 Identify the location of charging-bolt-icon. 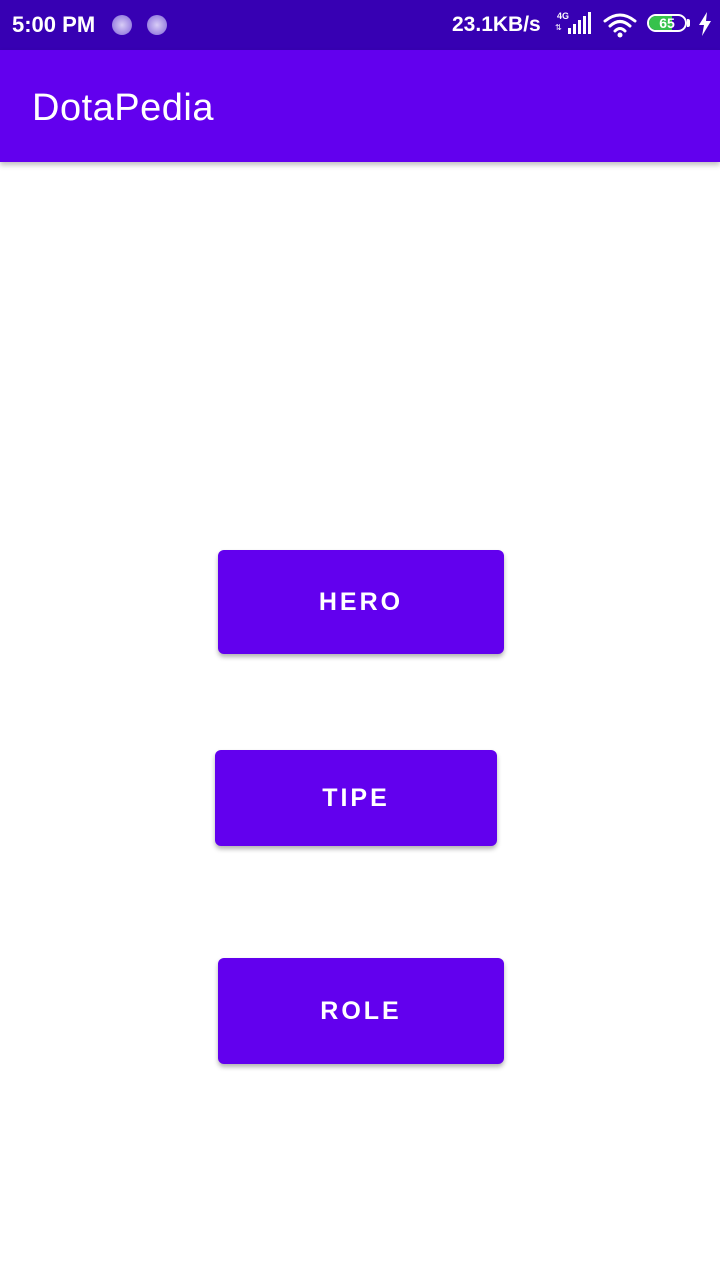
(705, 24).